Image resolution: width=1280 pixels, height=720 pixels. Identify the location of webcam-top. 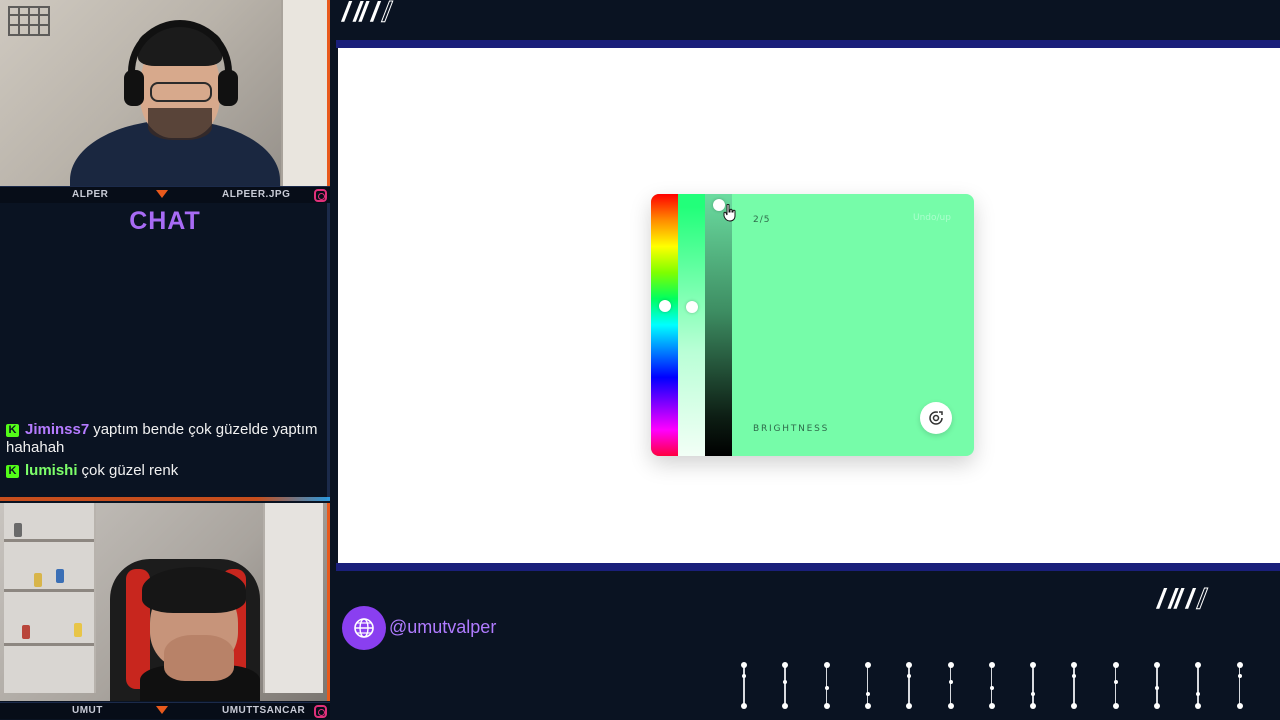
(165, 93).